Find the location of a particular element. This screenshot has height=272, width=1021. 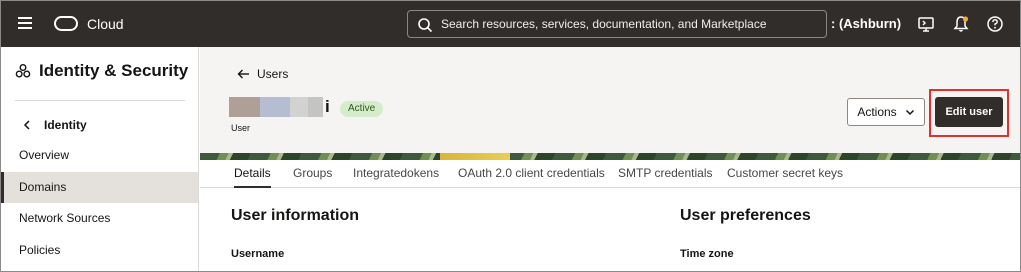

user-name-suffix: i is located at coordinates (327, 106).